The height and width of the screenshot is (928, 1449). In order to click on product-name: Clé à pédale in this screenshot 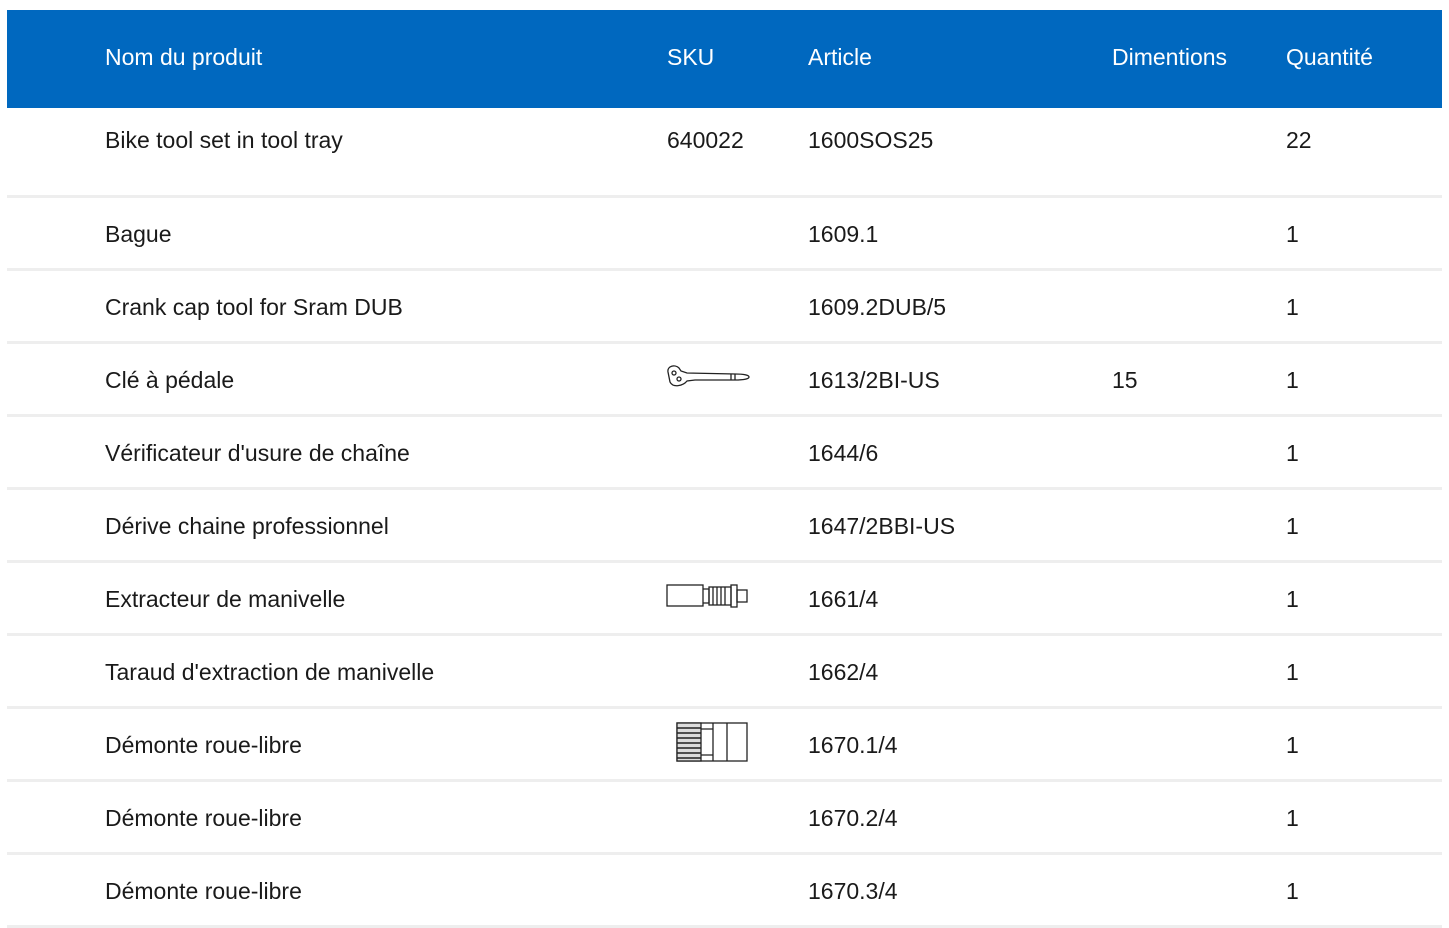, I will do `click(169, 380)`.